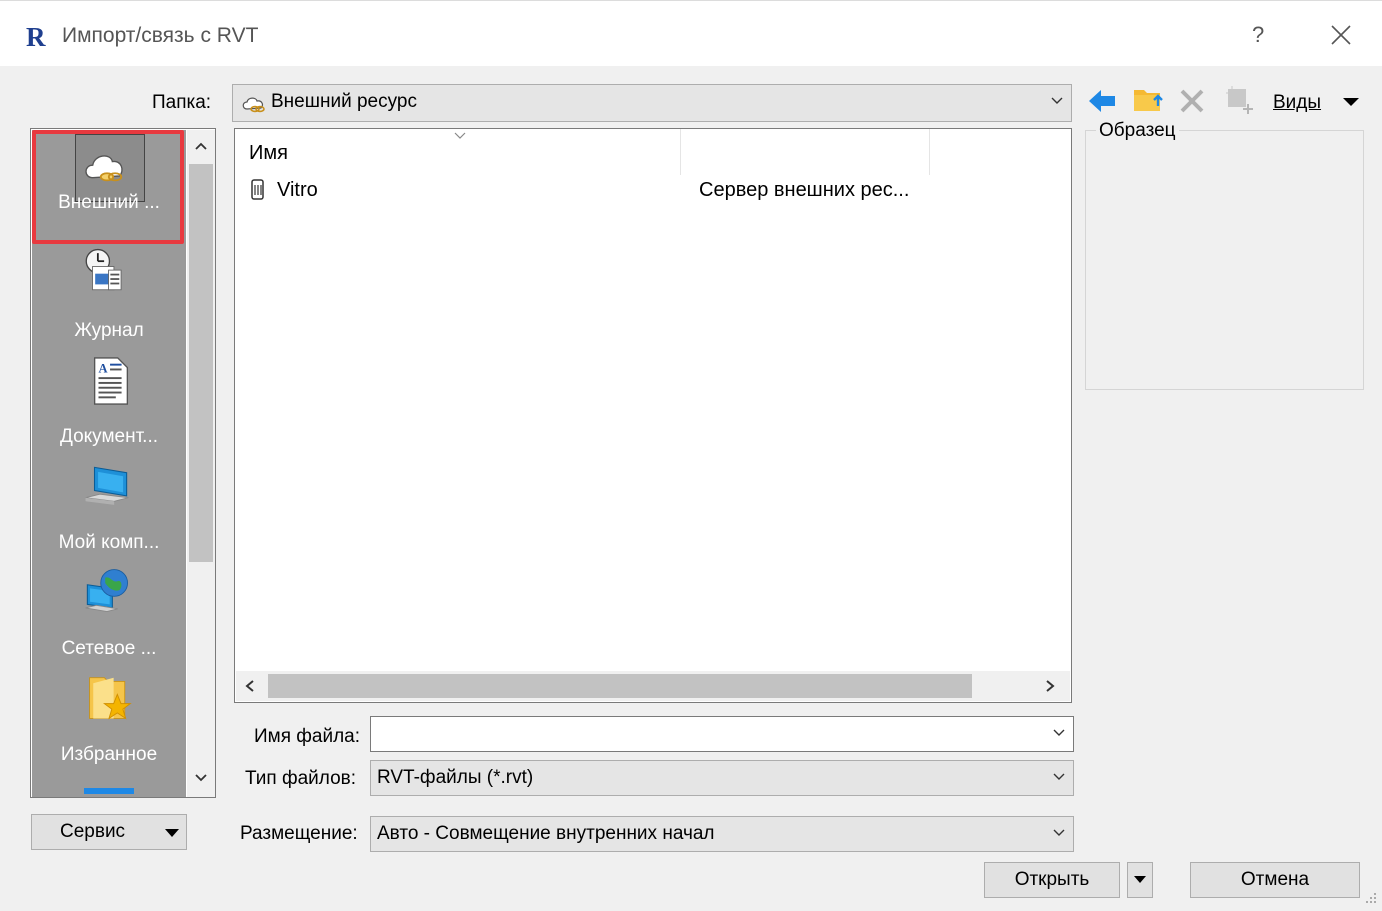  What do you see at coordinates (620, 686) in the screenshot?
I see `file-list-scroll-thumb` at bounding box center [620, 686].